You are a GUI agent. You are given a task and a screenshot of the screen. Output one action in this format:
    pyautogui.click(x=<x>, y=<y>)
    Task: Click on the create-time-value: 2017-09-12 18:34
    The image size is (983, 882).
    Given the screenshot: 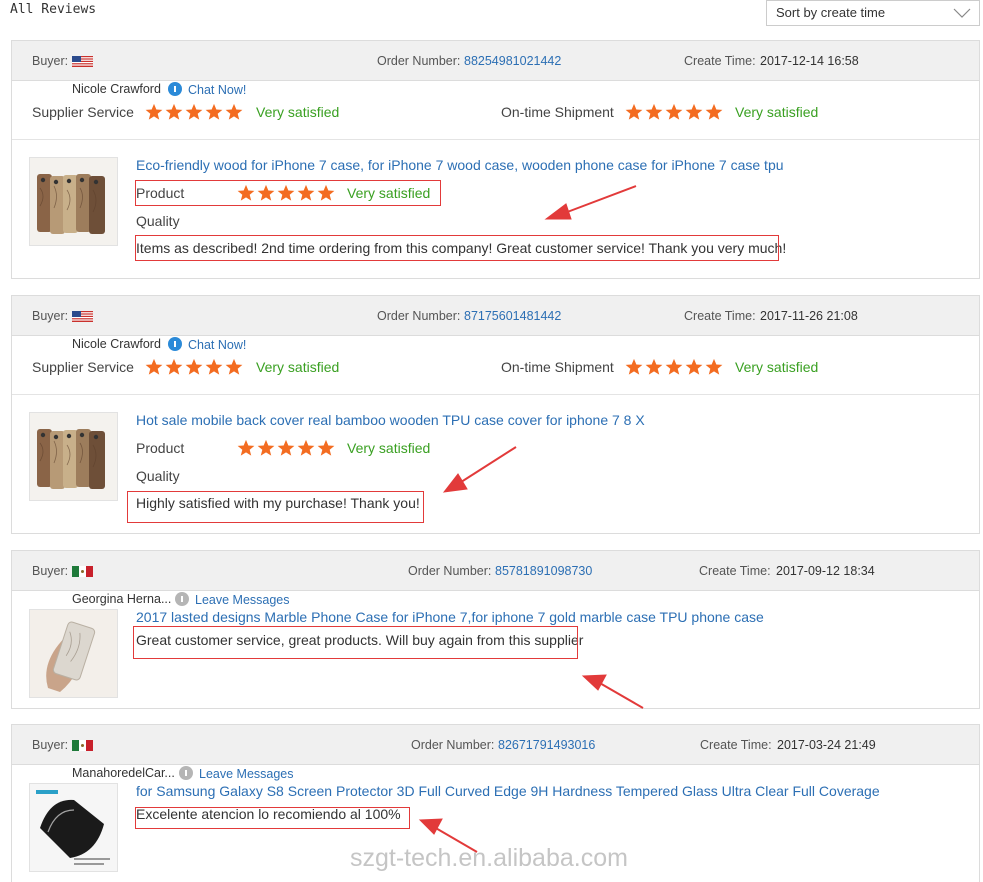 What is the action you would take?
    pyautogui.click(x=825, y=571)
    